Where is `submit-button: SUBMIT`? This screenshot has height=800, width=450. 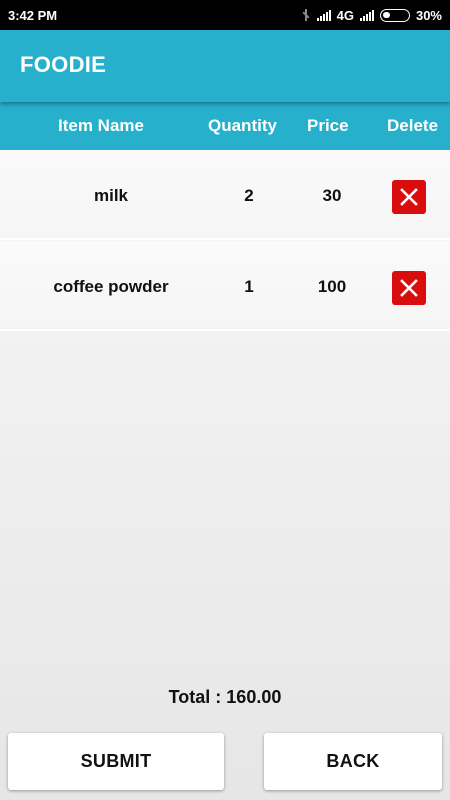
submit-button: SUBMIT is located at coordinates (116, 761).